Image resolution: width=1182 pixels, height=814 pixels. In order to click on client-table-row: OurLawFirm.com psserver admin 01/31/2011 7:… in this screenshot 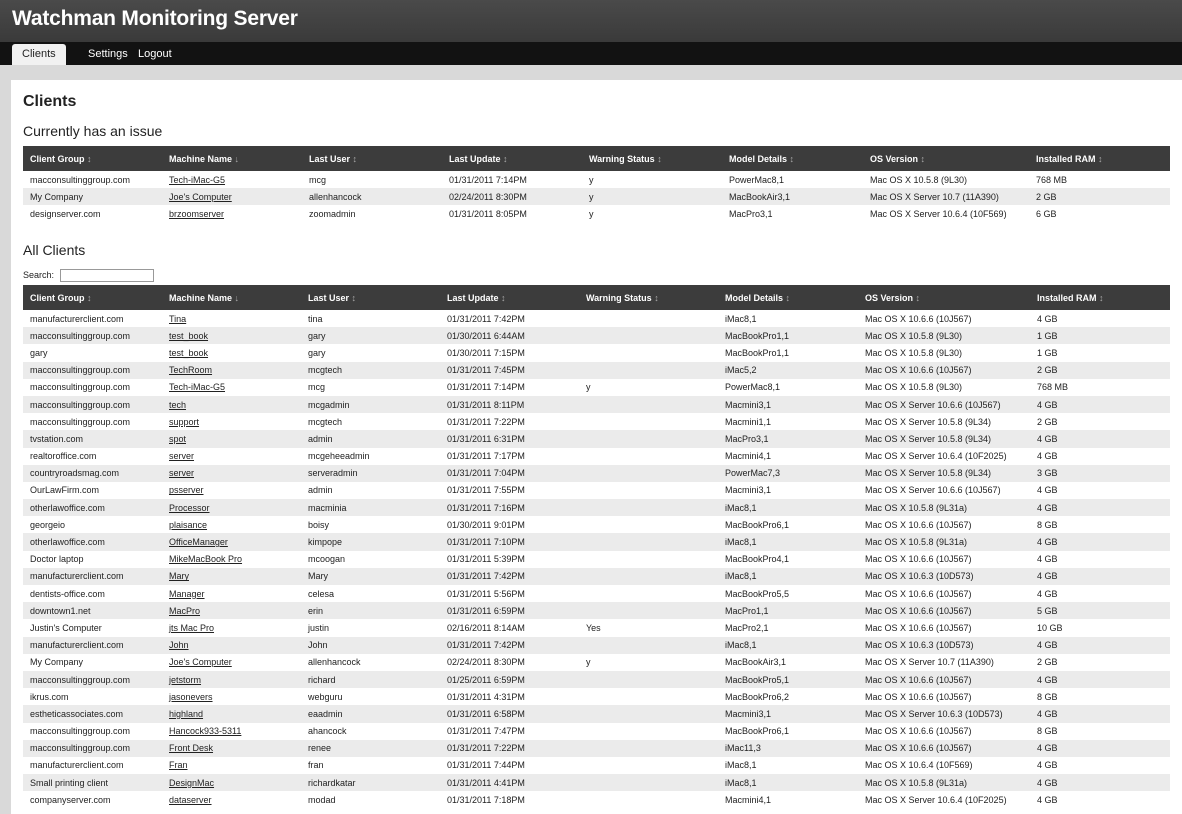, I will do `click(596, 490)`.